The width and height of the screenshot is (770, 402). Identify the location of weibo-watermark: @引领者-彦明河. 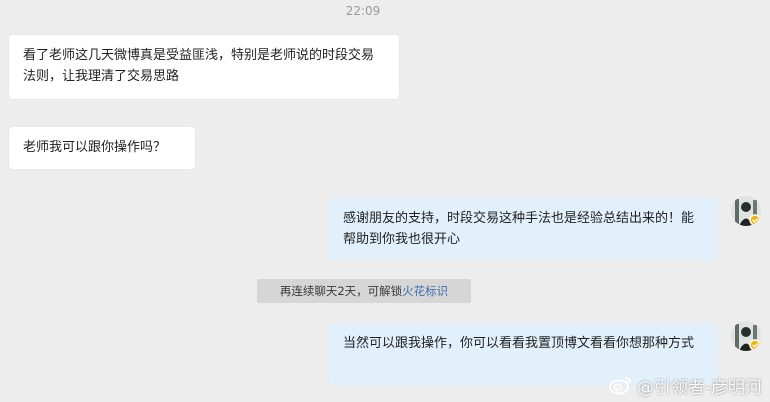
(685, 386).